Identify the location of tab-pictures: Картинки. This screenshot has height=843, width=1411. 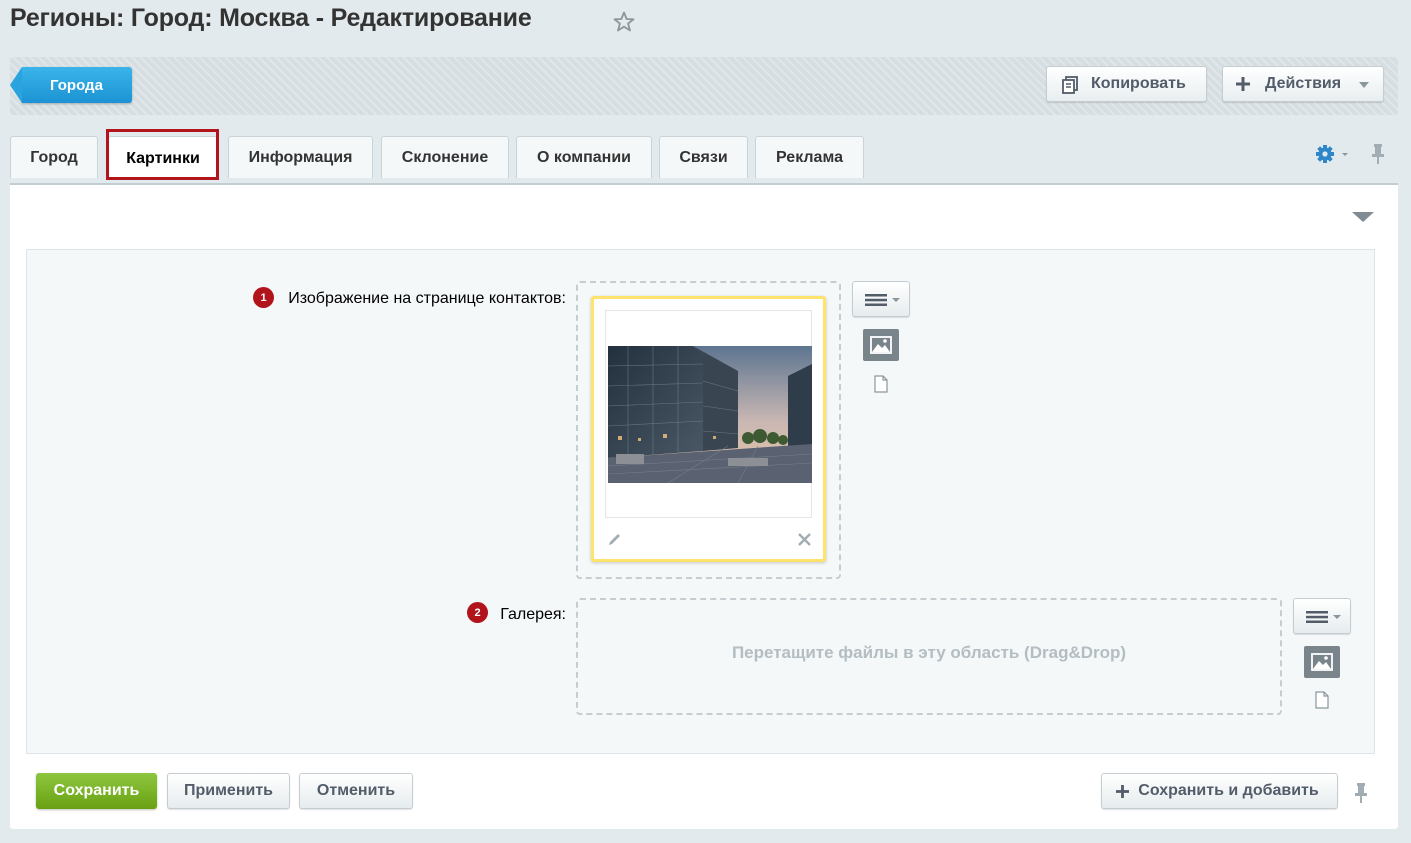
(163, 158).